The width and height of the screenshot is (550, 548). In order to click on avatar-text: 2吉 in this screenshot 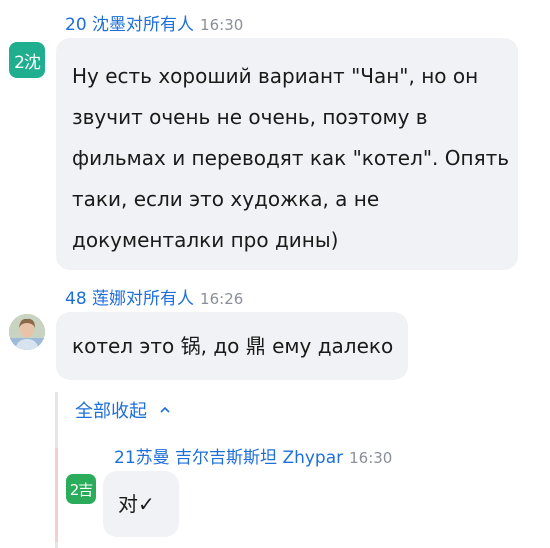, I will do `click(81, 489)`.